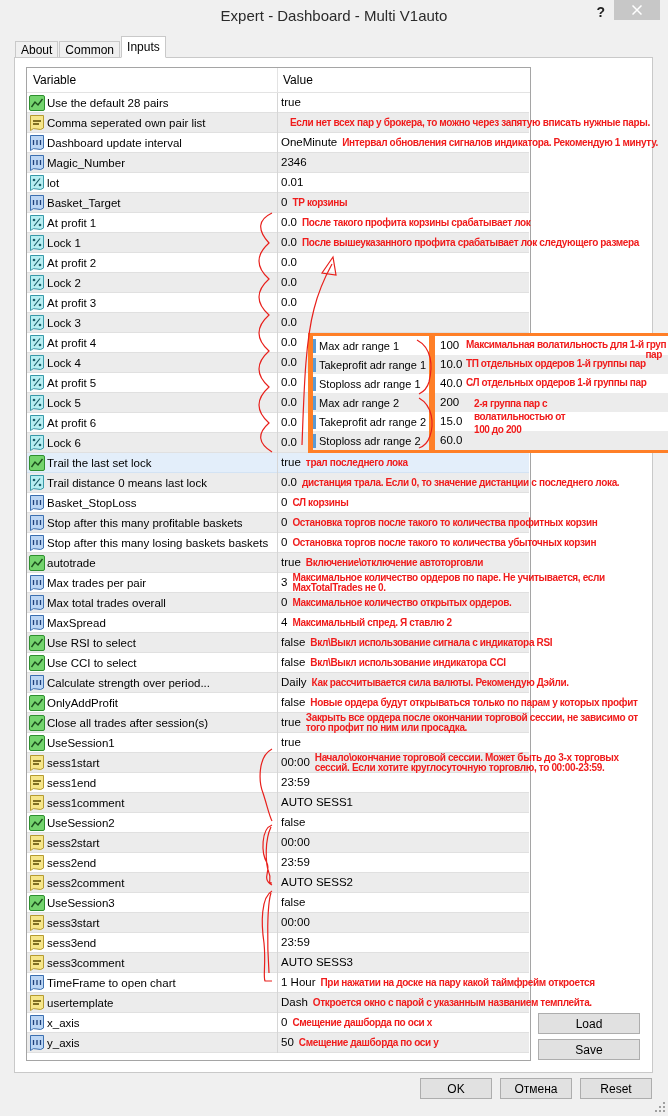  I want to click on parameter-row: Max total trades overall 0 Максимальное количество открытых ордеров., so click(278, 603).